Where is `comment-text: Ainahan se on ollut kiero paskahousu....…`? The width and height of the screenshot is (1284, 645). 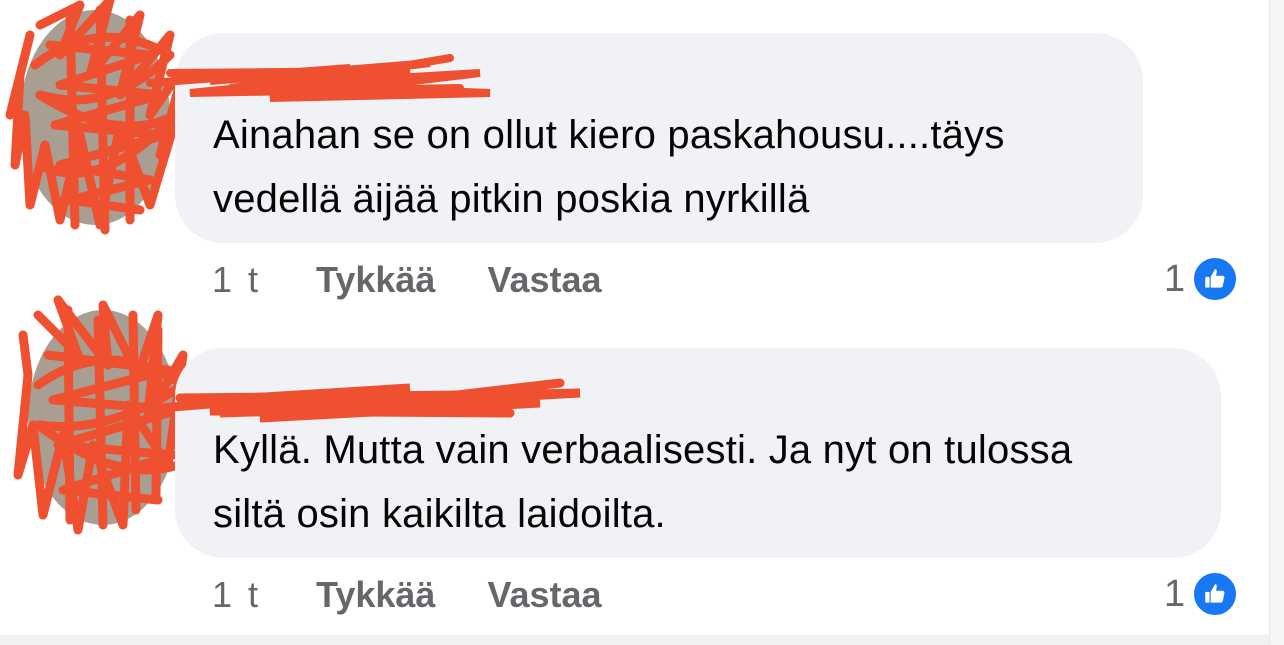
comment-text: Ainahan se on ollut kiero paskahousu....… is located at coordinates (609, 167).